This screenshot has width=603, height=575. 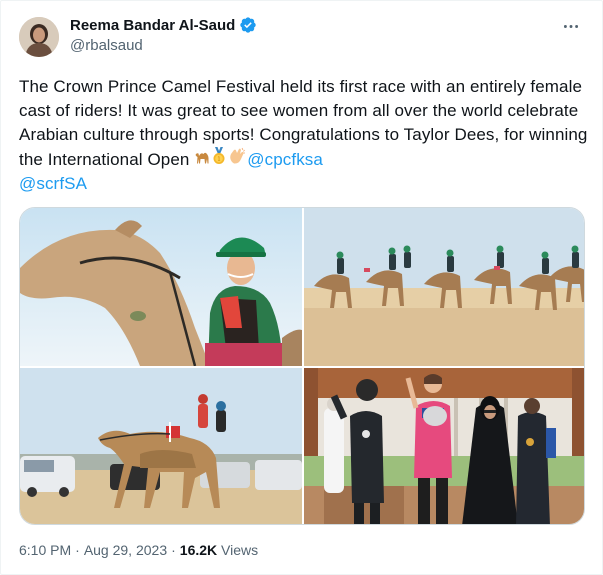 What do you see at coordinates (161, 446) in the screenshot?
I see `photo-camel-race-jockeys` at bounding box center [161, 446].